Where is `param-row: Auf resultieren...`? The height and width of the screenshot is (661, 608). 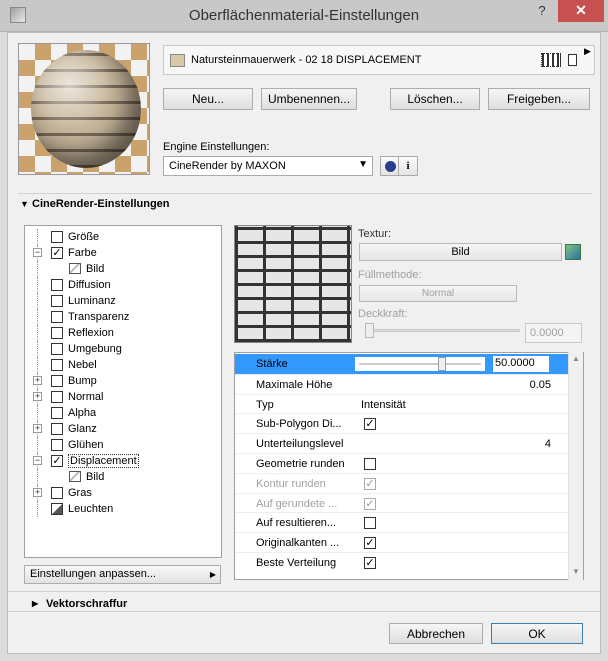 param-row: Auf resultieren... is located at coordinates (402, 522).